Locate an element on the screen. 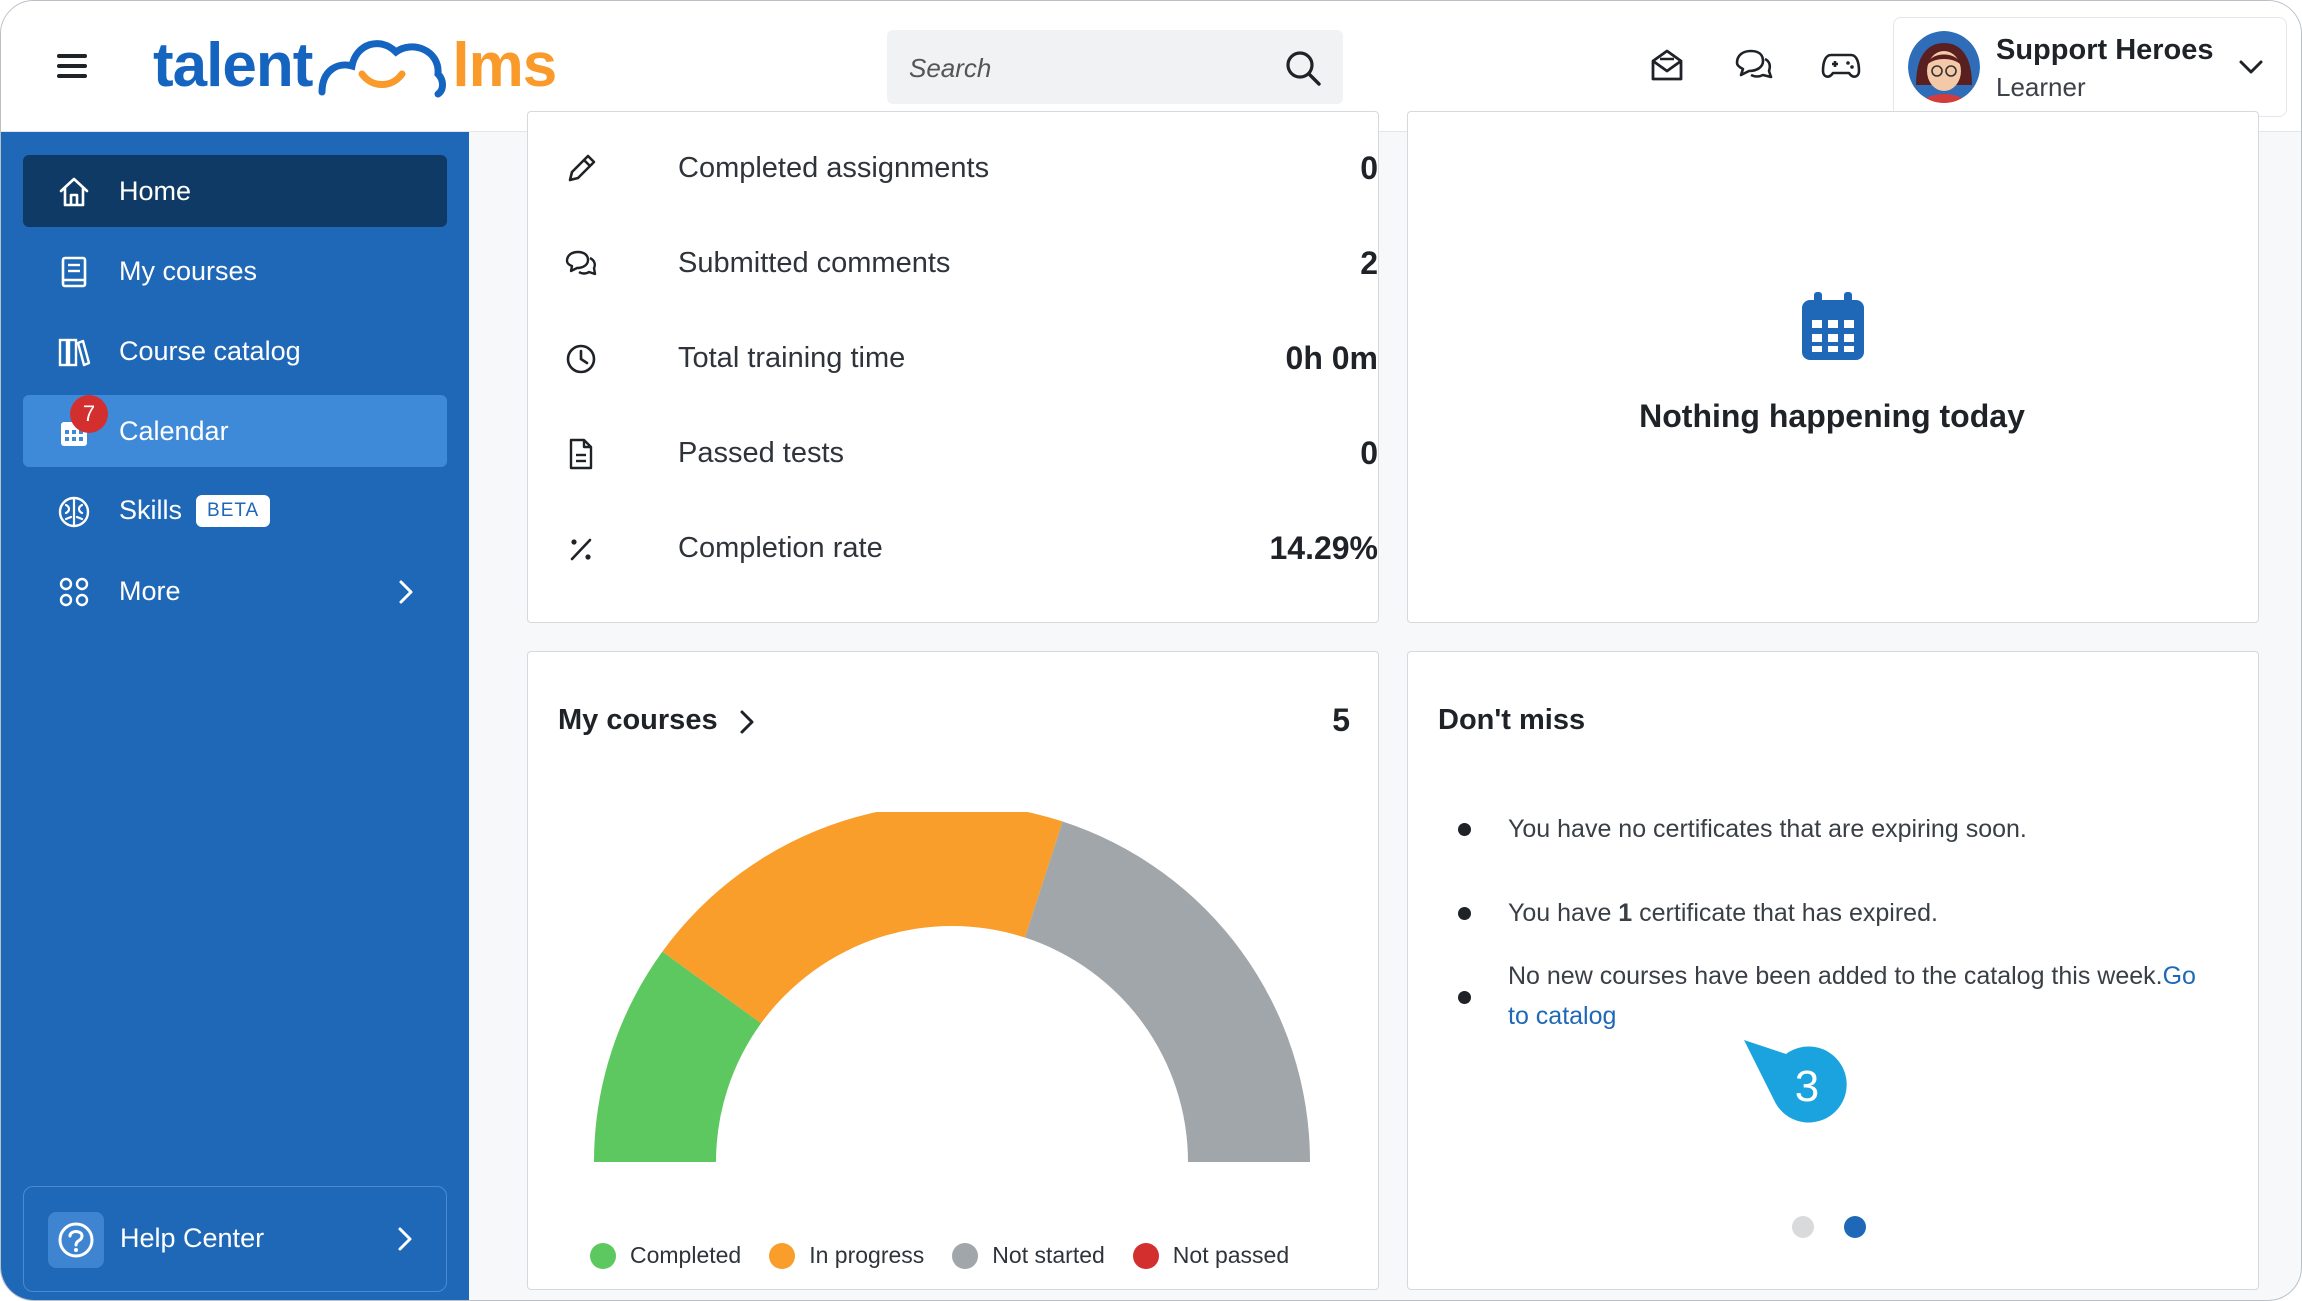  my-courses-link: My courses is located at coordinates (638, 720).